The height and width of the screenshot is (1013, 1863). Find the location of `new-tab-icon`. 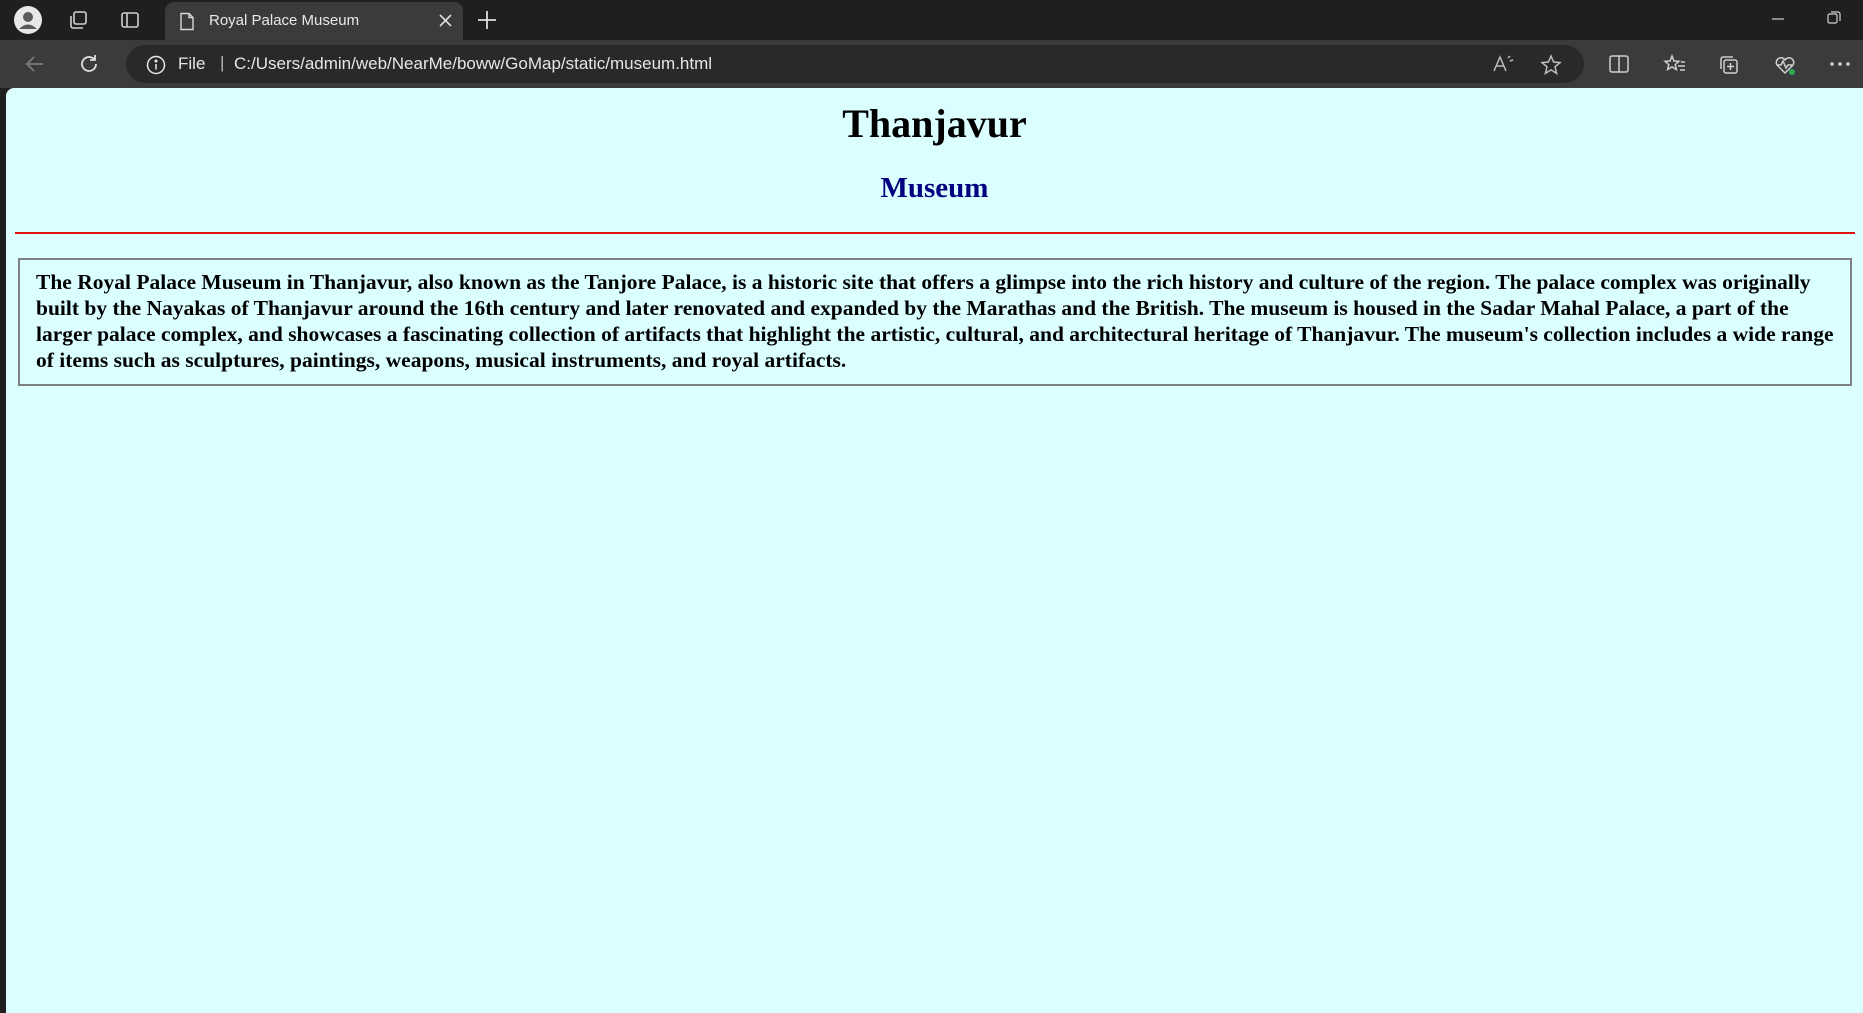

new-tab-icon is located at coordinates (487, 22).